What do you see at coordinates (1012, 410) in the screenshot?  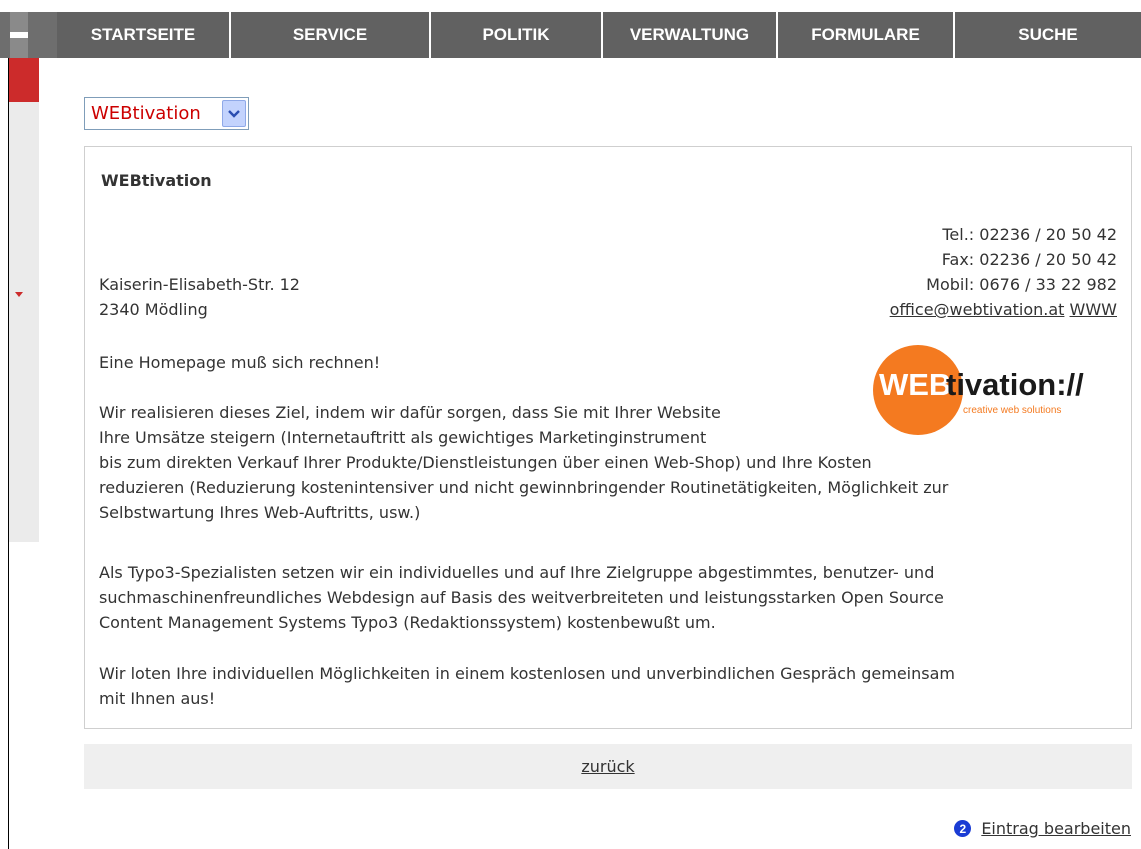 I see `logo-tagline: creative web solutions` at bounding box center [1012, 410].